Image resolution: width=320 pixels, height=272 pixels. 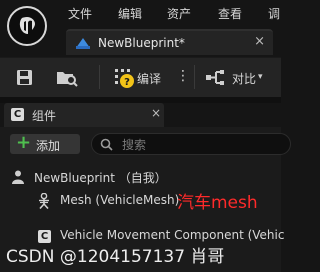 What do you see at coordinates (115, 257) in the screenshot?
I see `watermark: CSDN @1204157137 肖哥` at bounding box center [115, 257].